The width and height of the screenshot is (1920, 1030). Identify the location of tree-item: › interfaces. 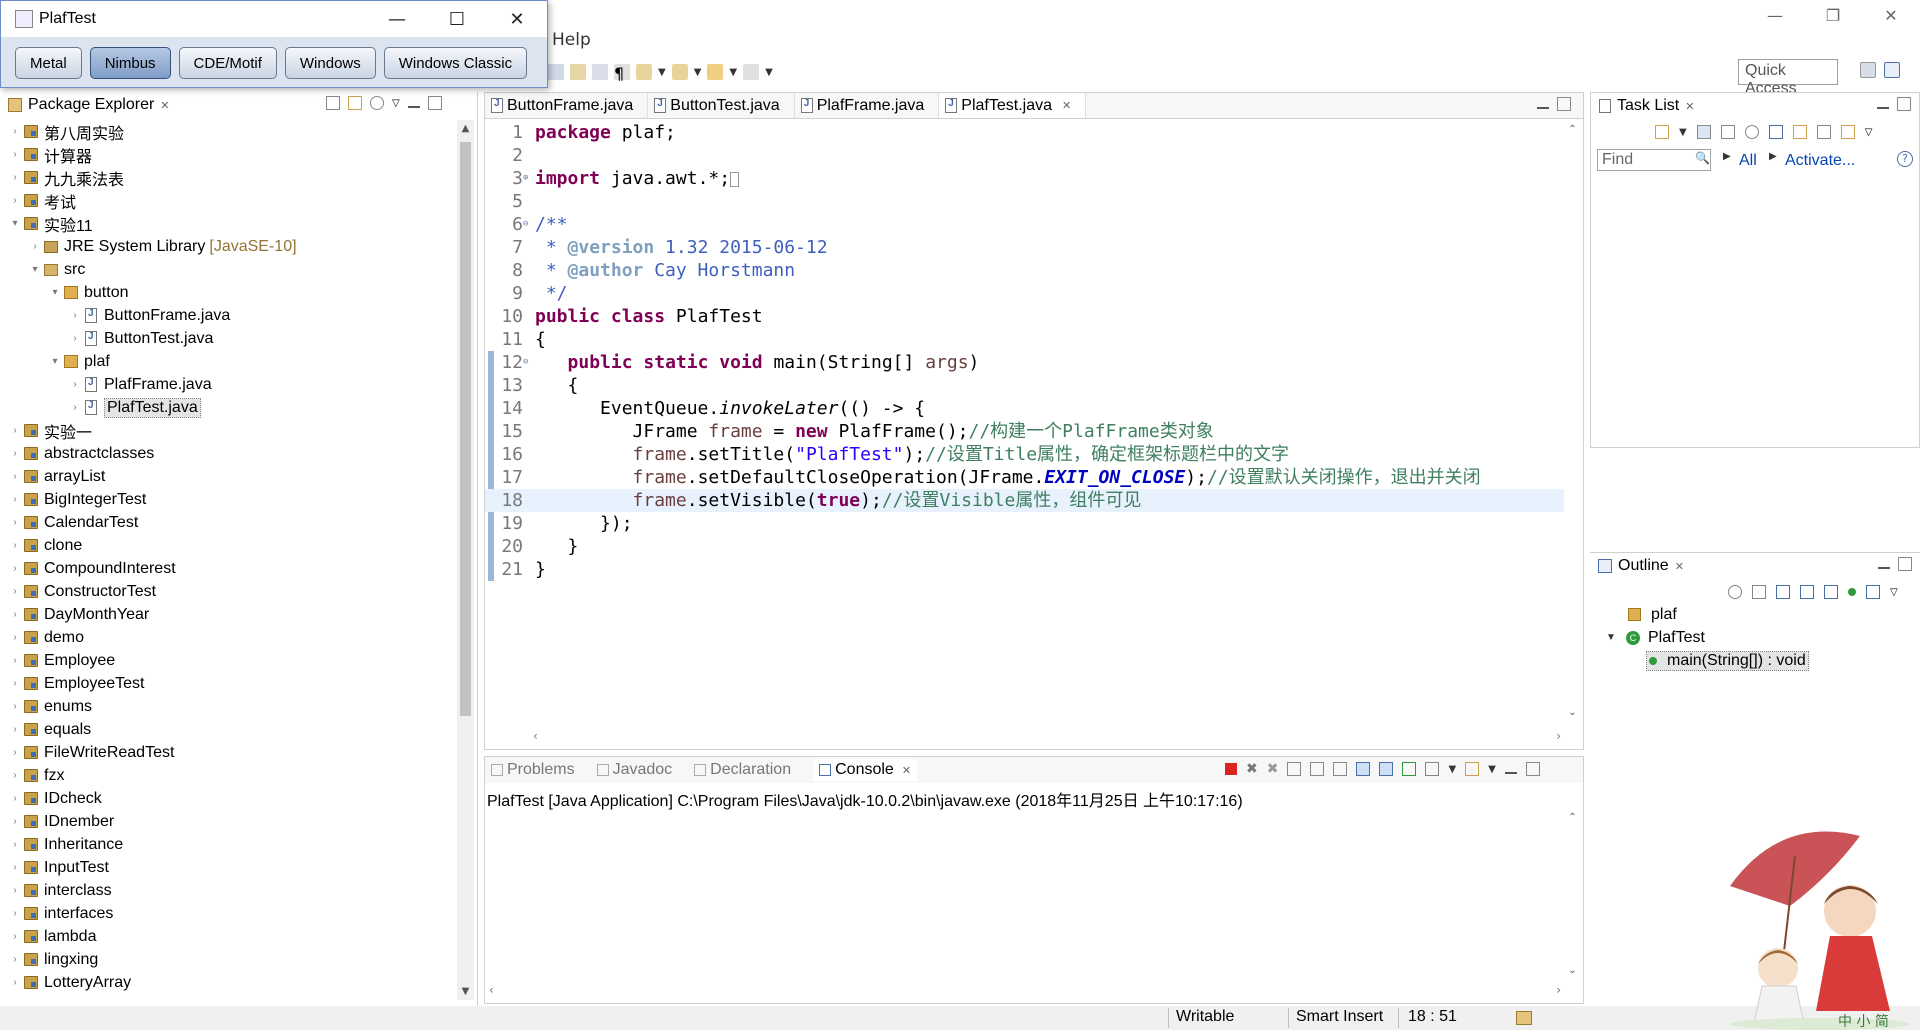
(227, 913).